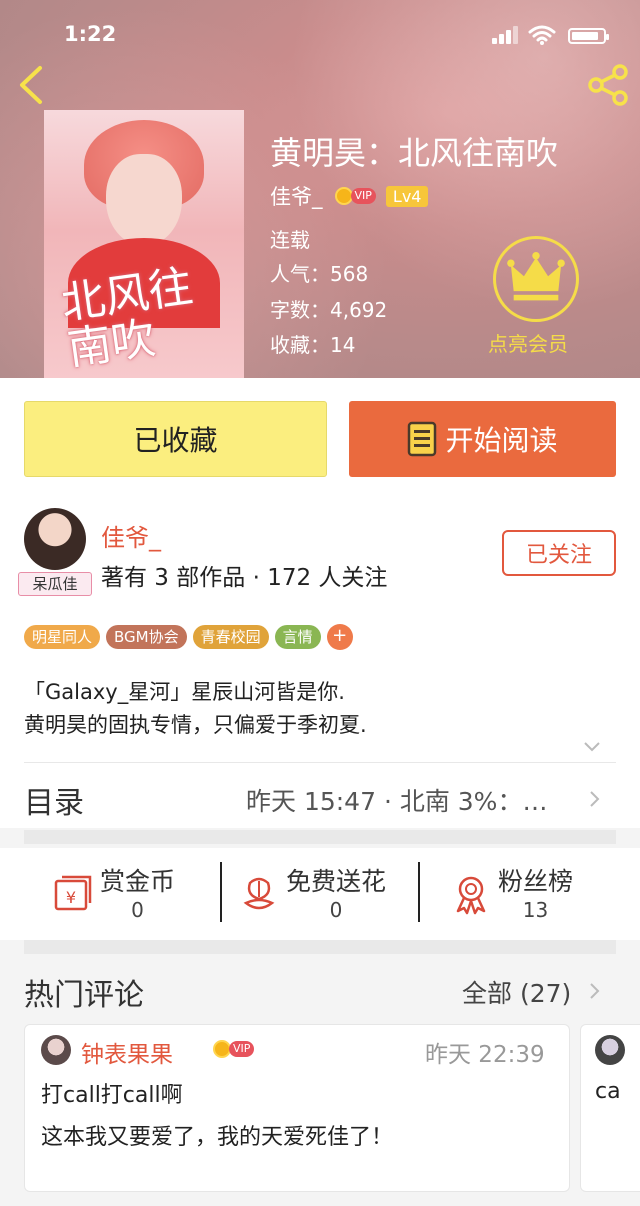  I want to click on author-stats: 著有 3 部作品 · 172 人关注, so click(244, 578).